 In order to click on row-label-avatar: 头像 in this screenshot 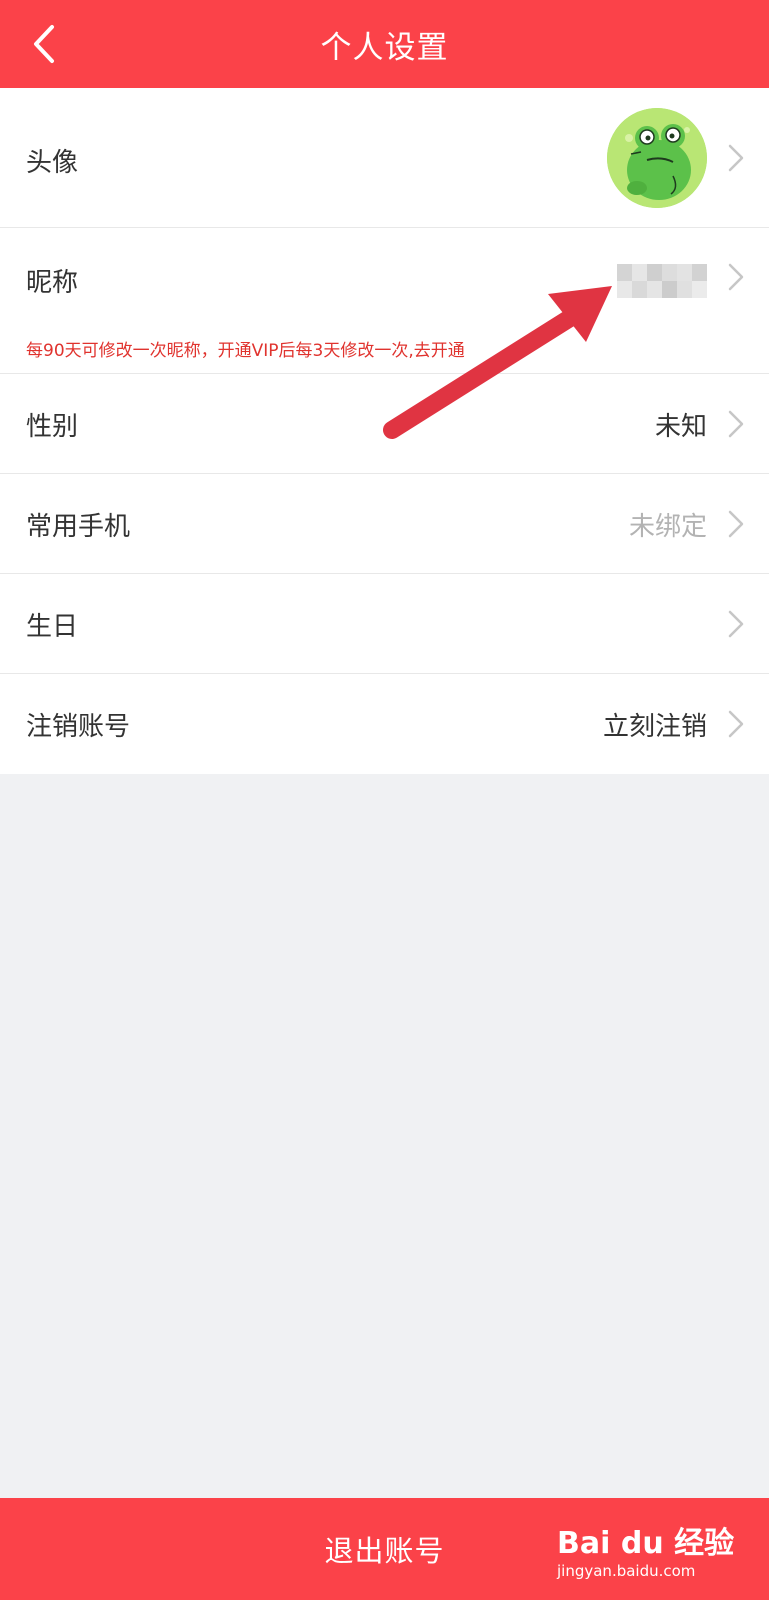, I will do `click(52, 163)`.